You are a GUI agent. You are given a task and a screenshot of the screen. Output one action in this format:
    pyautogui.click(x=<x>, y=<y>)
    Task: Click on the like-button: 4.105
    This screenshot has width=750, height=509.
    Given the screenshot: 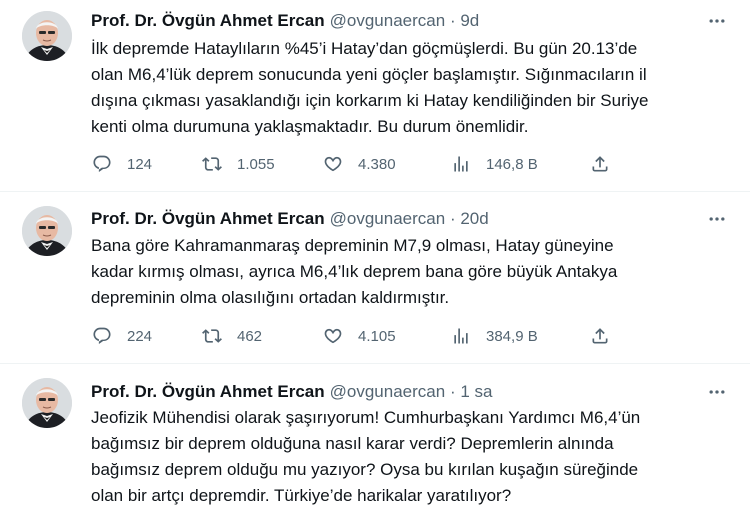 What is the action you would take?
    pyautogui.click(x=359, y=336)
    